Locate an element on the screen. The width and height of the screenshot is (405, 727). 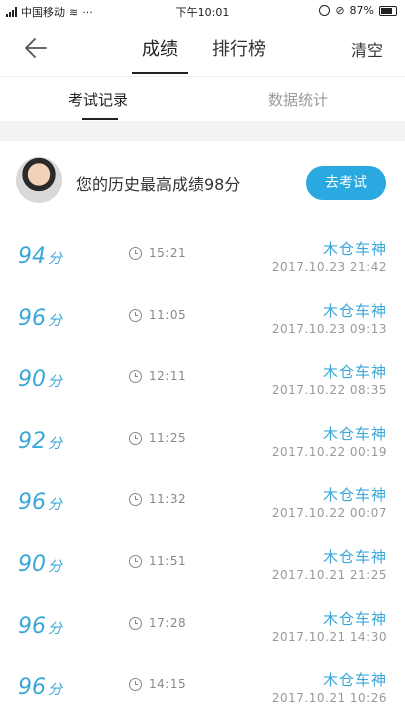
nav-bar: 成绩 排行榜 清空 is located at coordinates (202, 48).